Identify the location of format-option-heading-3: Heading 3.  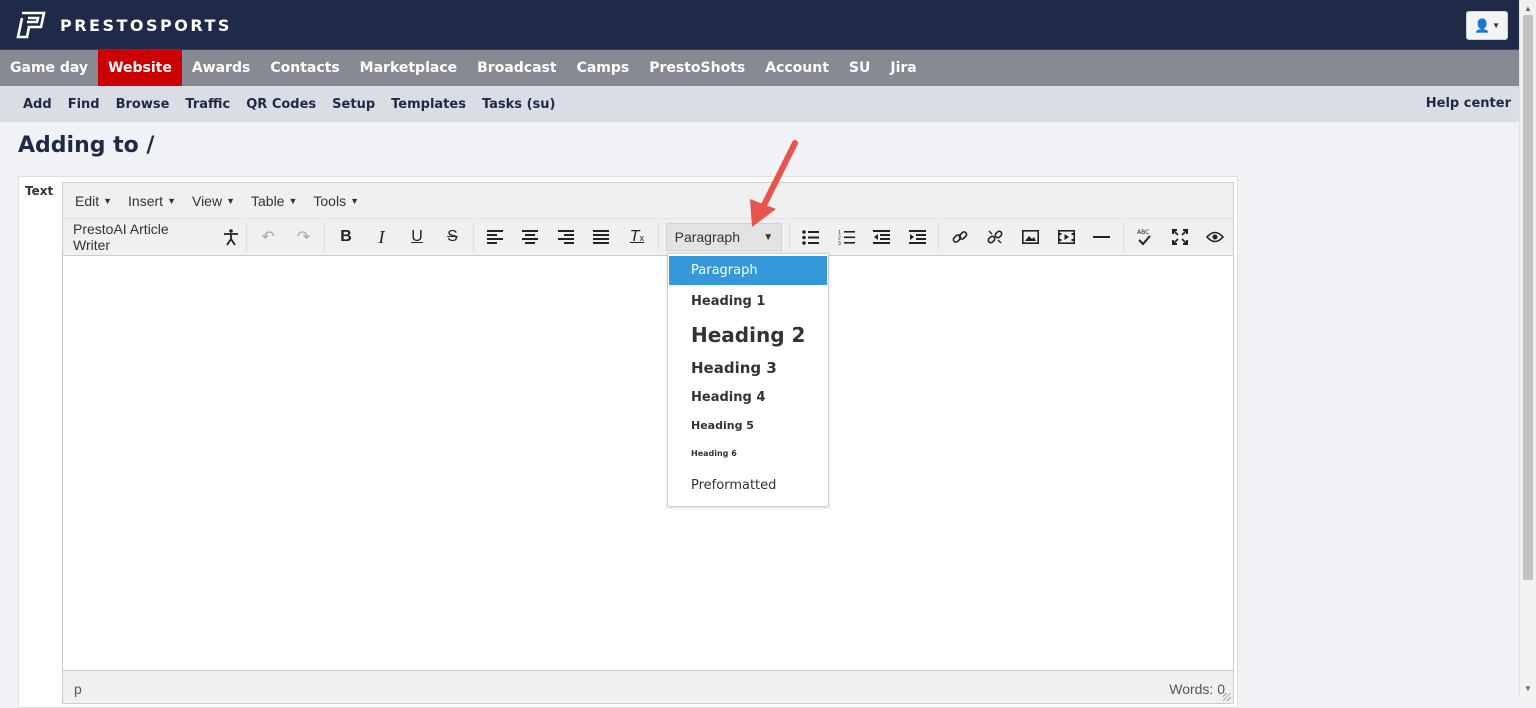
(748, 368).